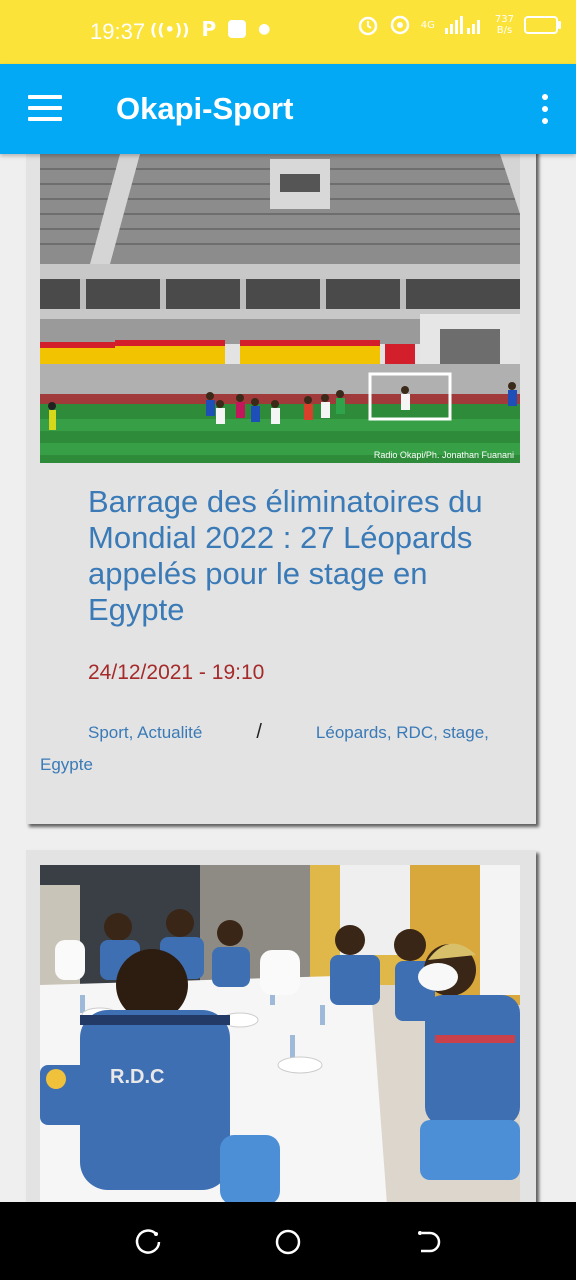  What do you see at coordinates (169, 732) in the screenshot?
I see `category-link-actualite: Actualité` at bounding box center [169, 732].